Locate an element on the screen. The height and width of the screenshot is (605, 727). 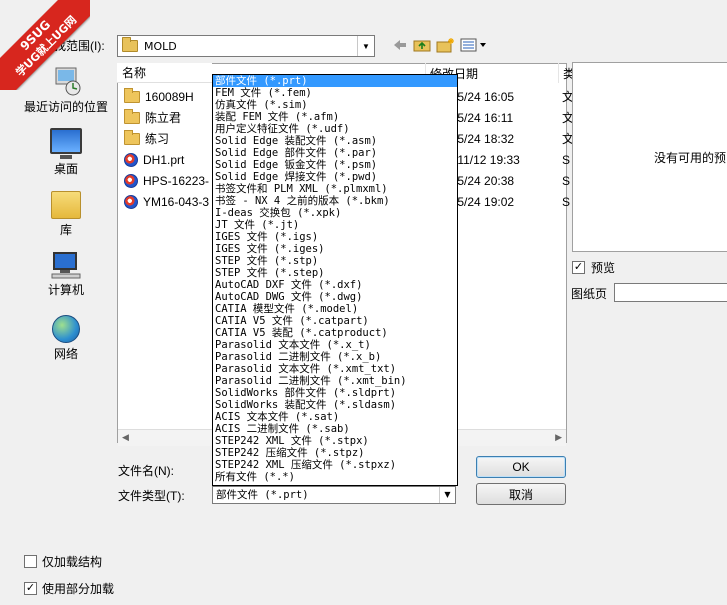
dropdown-item: 书签文件和 PLM XML (*.plmxml) is located at coordinates (335, 189).